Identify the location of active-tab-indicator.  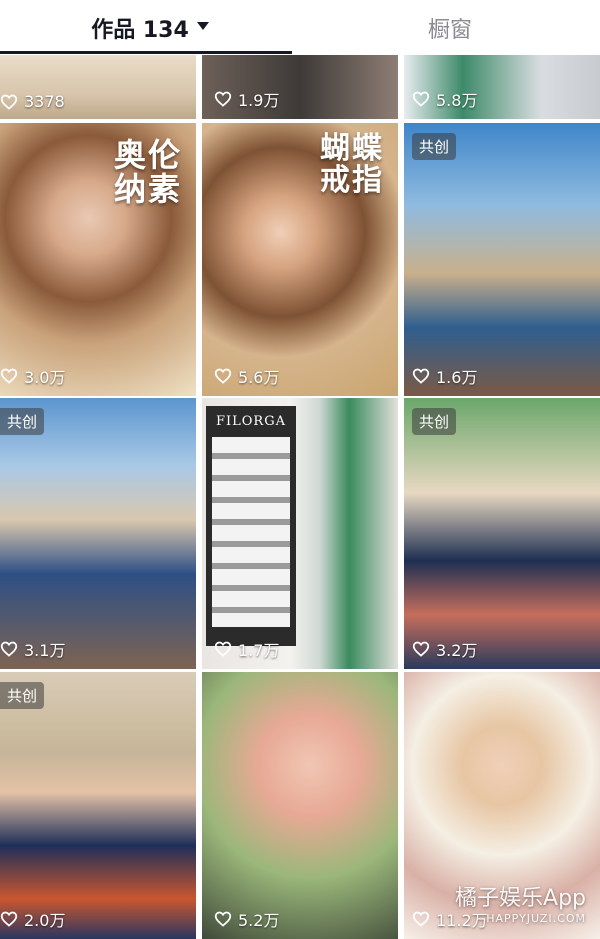
(146, 52).